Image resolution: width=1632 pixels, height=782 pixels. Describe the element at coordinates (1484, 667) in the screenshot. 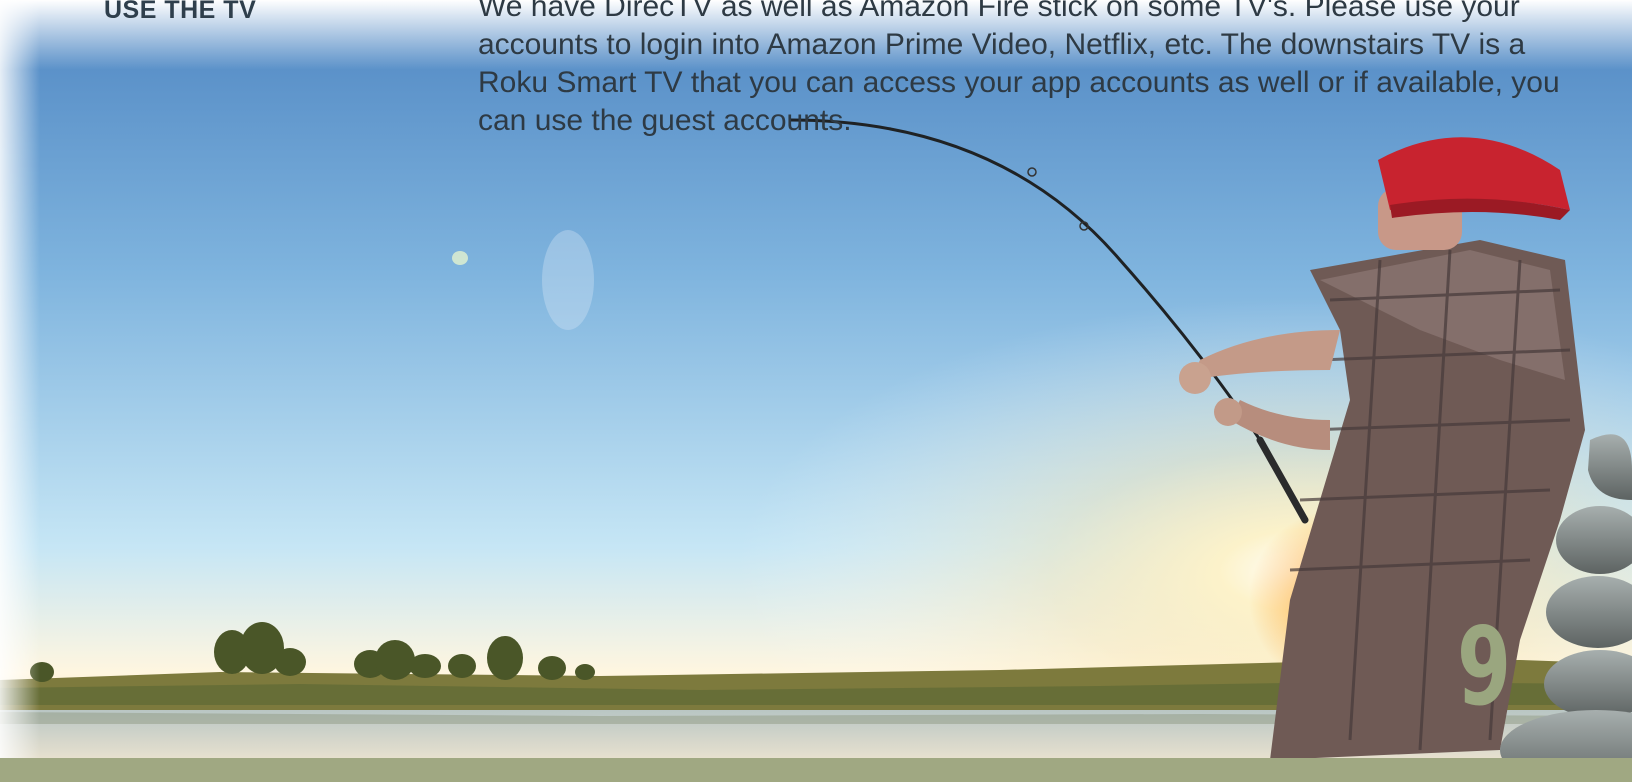

I see `page-number: 9` at that location.